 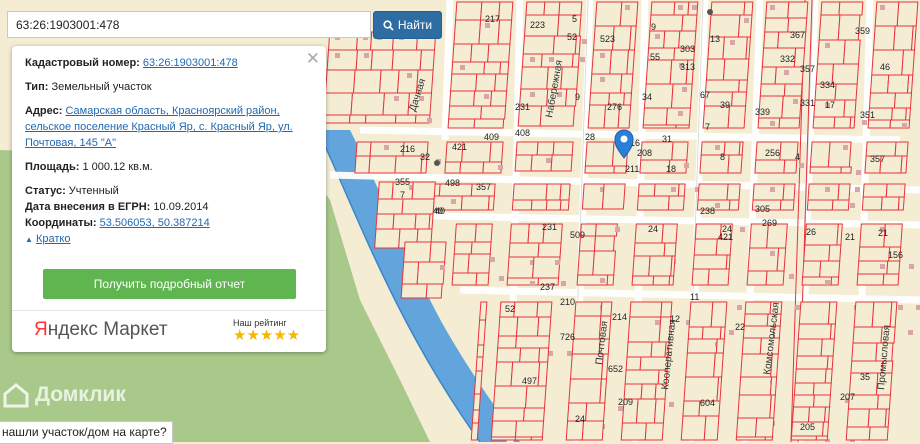 What do you see at coordinates (407, 25) in the screenshot?
I see `search-button: Найти` at bounding box center [407, 25].